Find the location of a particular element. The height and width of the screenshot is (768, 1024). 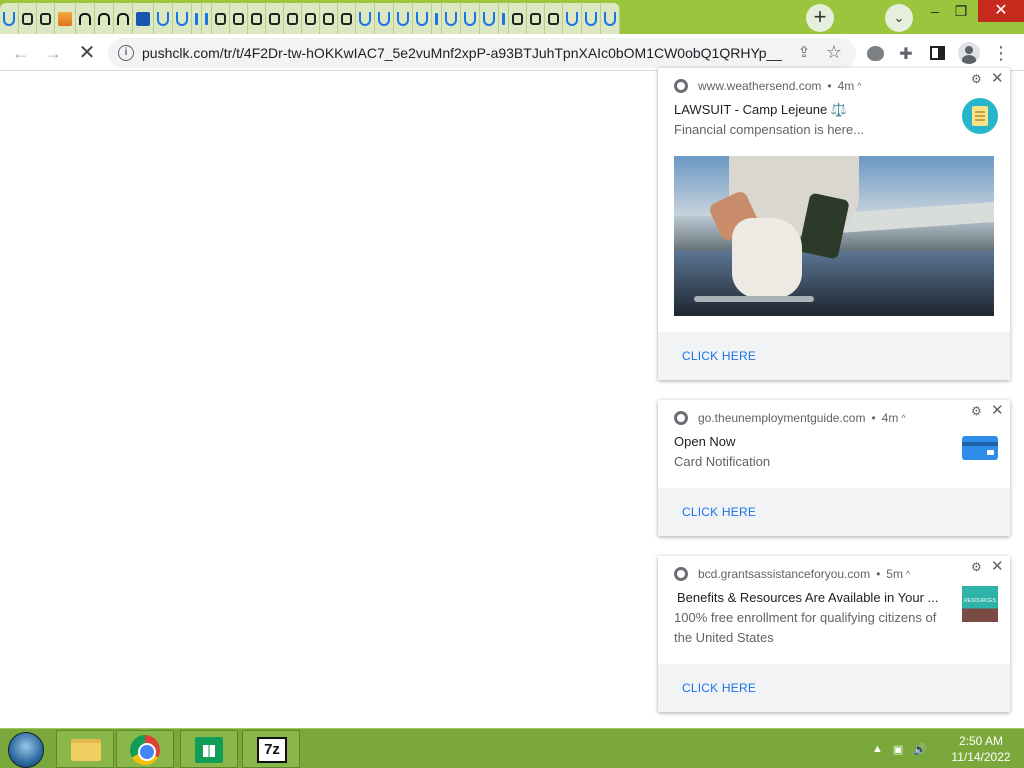

avatar-icon is located at coordinates (969, 53).